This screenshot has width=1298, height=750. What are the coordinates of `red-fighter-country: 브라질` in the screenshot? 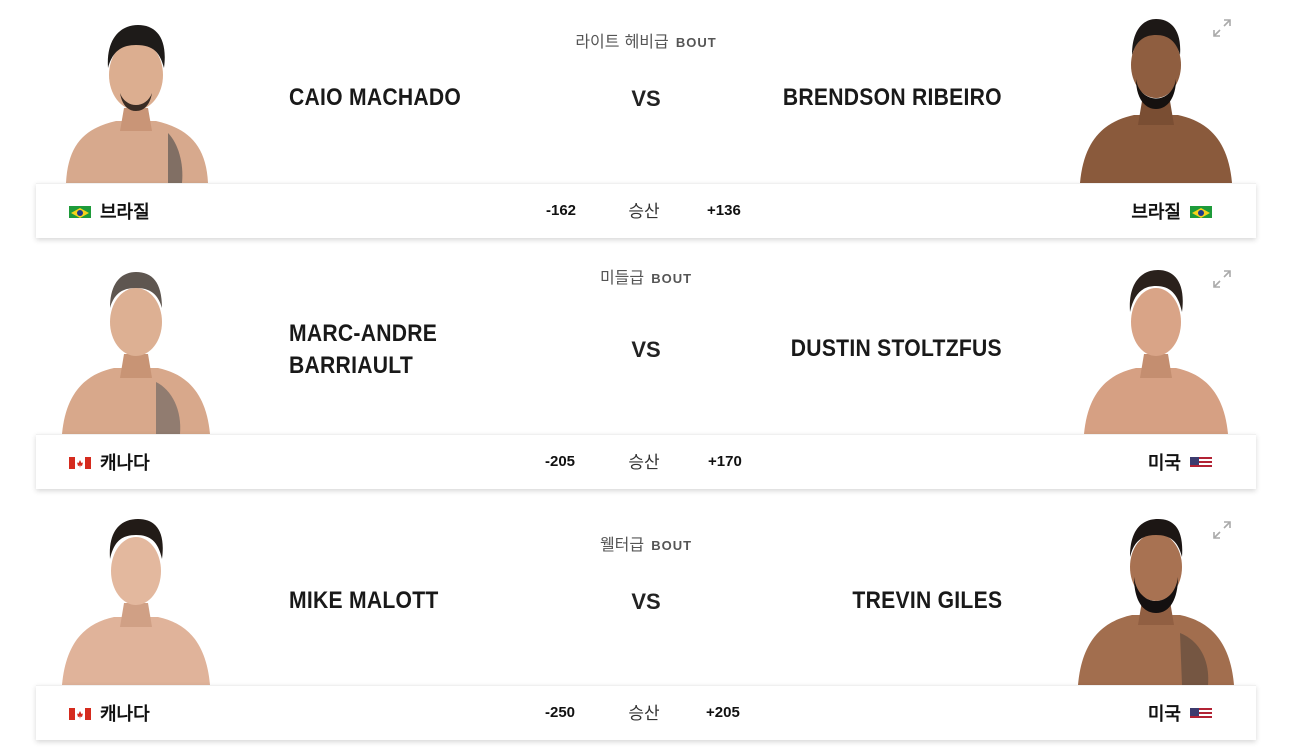 It's located at (109, 211).